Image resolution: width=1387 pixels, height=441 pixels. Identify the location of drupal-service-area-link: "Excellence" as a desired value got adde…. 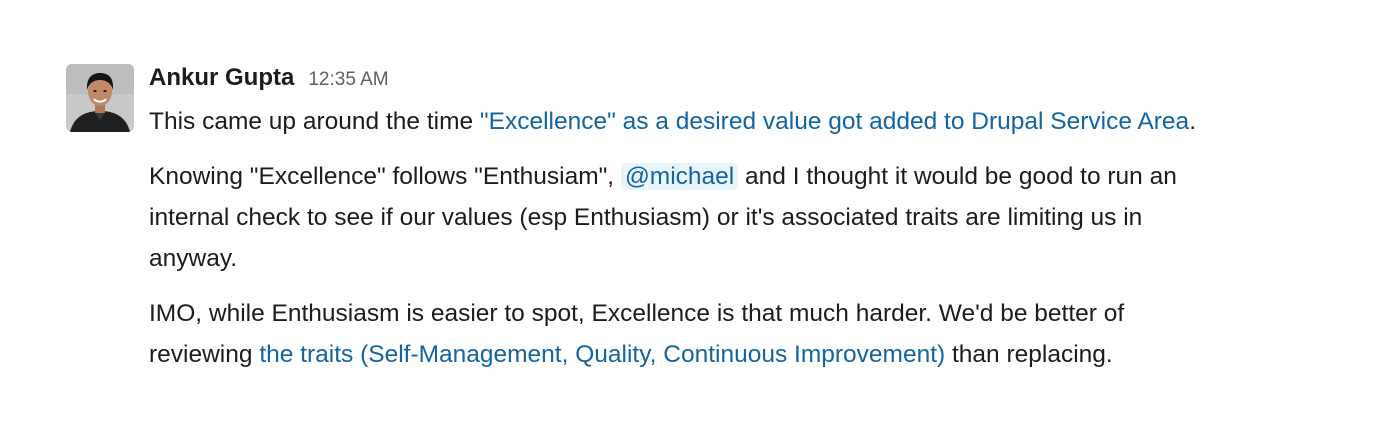
(834, 121).